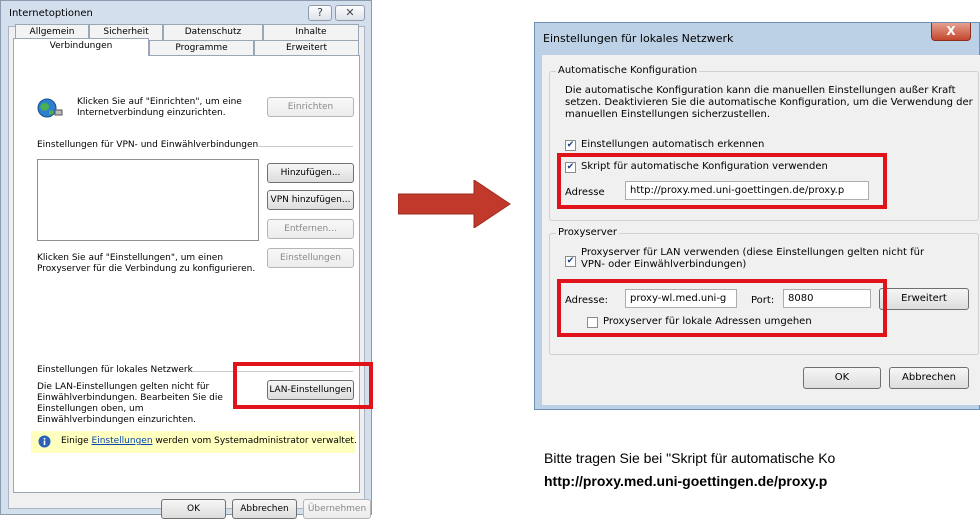 This screenshot has height=529, width=980. Describe the element at coordinates (50, 108) in the screenshot. I see `globe-network-icon` at that location.